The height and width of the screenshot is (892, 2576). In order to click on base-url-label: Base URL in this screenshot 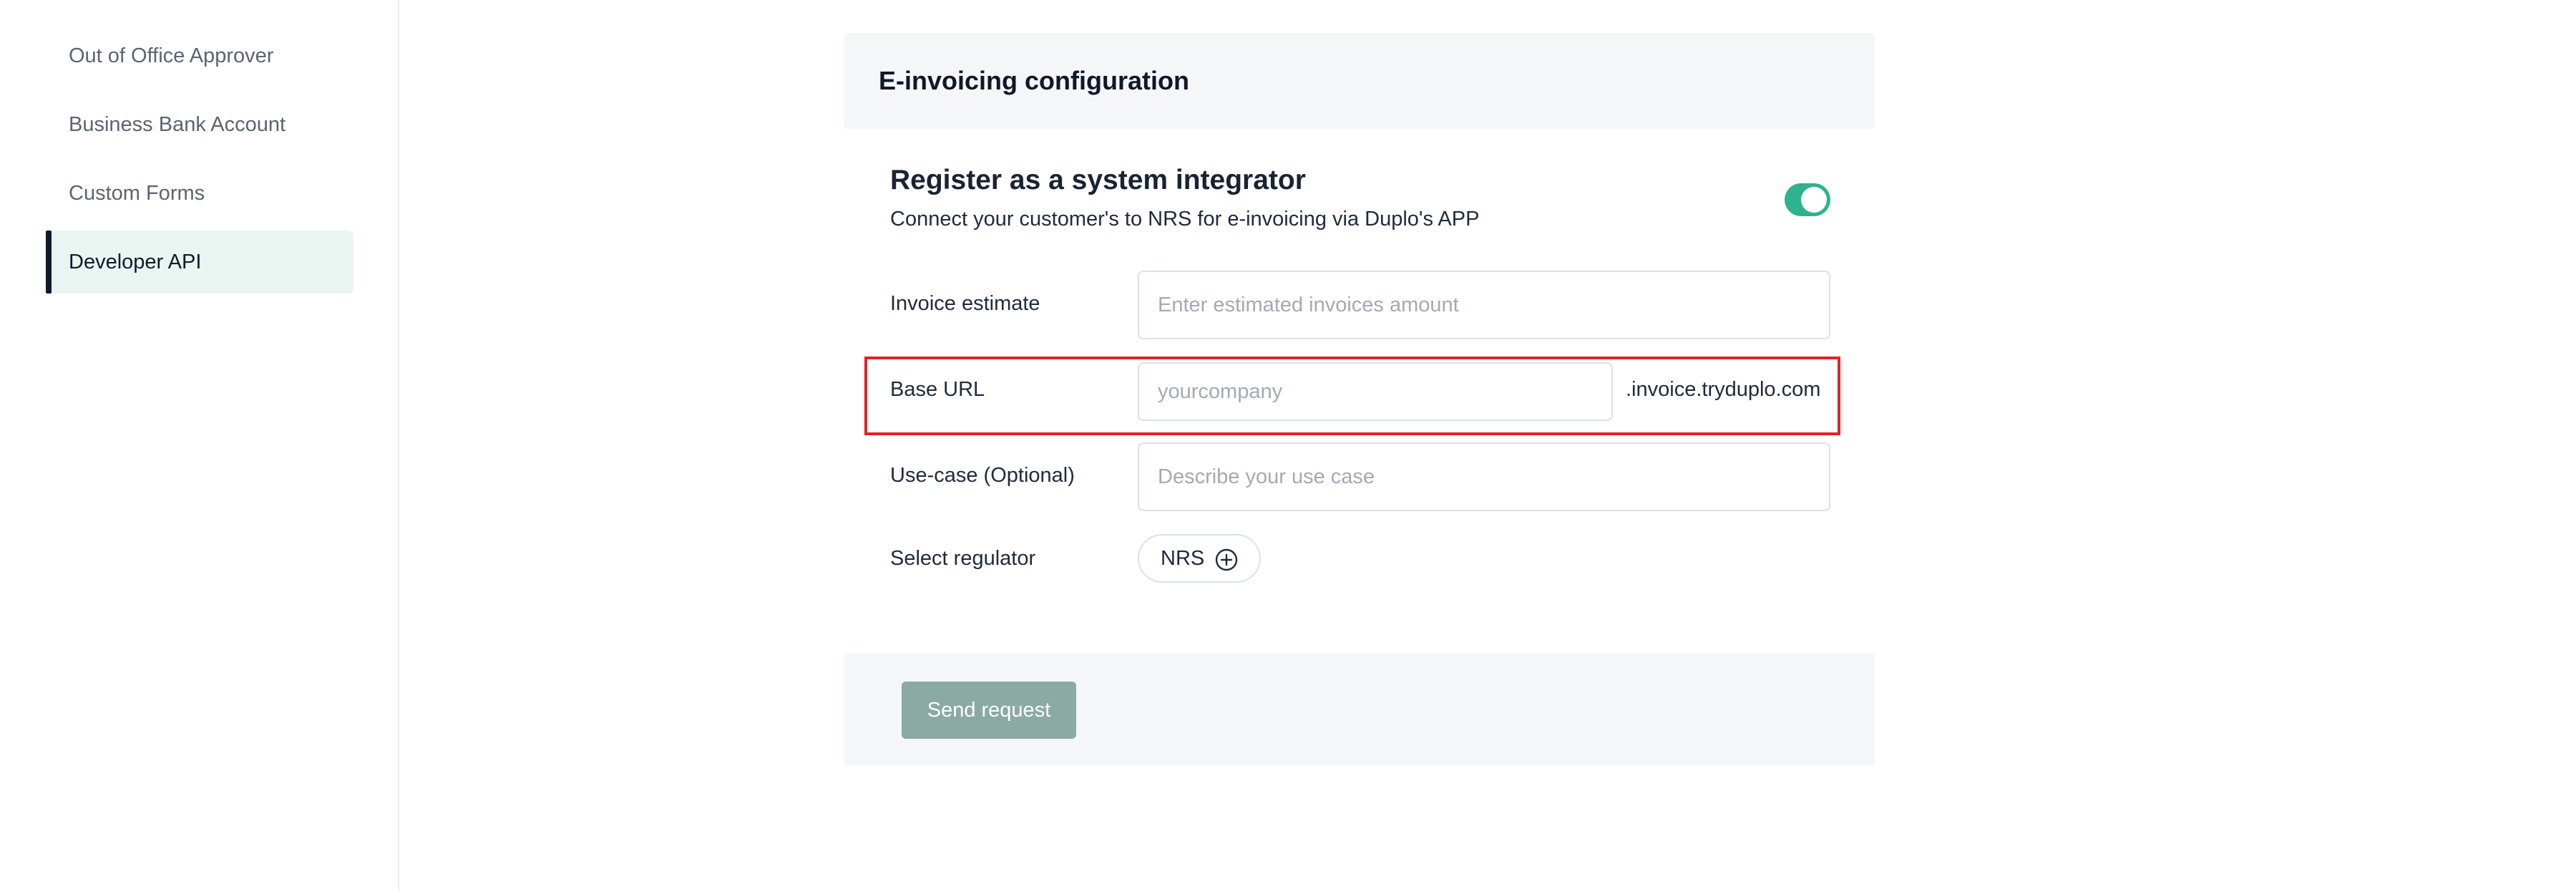, I will do `click(937, 389)`.